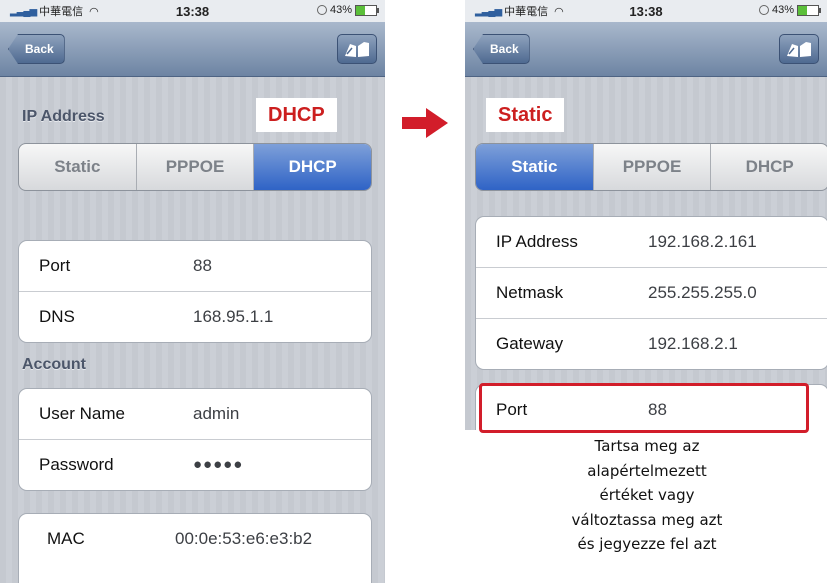 Image resolution: width=827 pixels, height=583 pixels. What do you see at coordinates (693, 343) in the screenshot?
I see `gateway-value: 192.168.2.1` at bounding box center [693, 343].